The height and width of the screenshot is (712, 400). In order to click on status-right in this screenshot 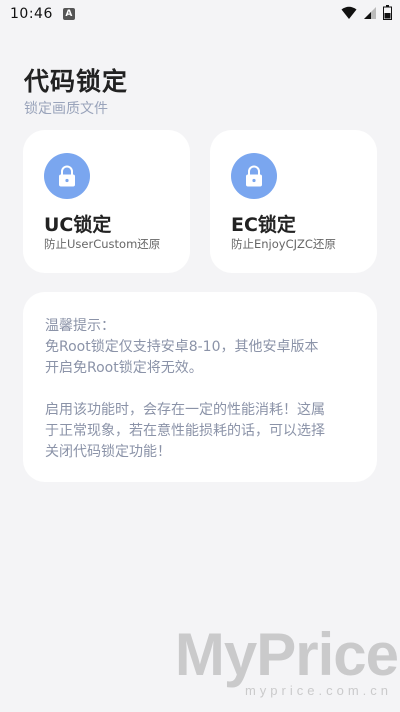, I will do `click(366, 14)`.